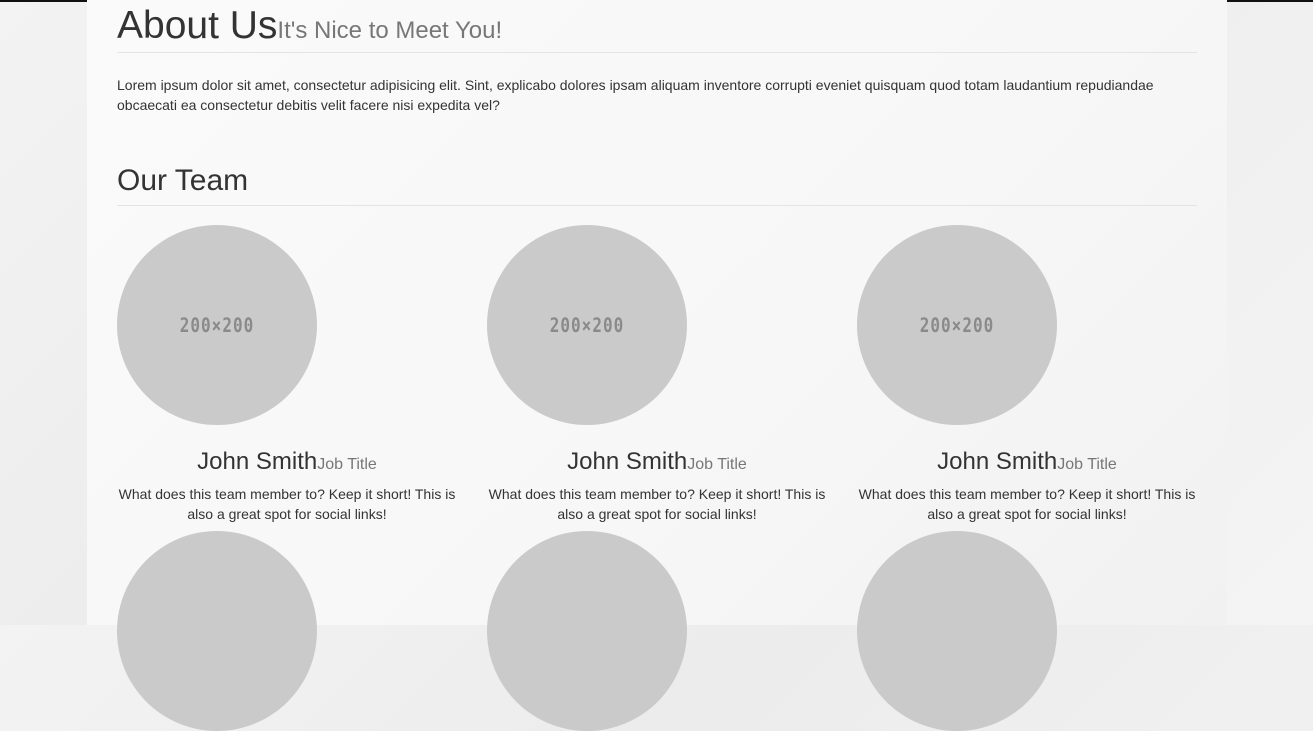  What do you see at coordinates (197, 25) in the screenshot?
I see `about-title: About Us` at bounding box center [197, 25].